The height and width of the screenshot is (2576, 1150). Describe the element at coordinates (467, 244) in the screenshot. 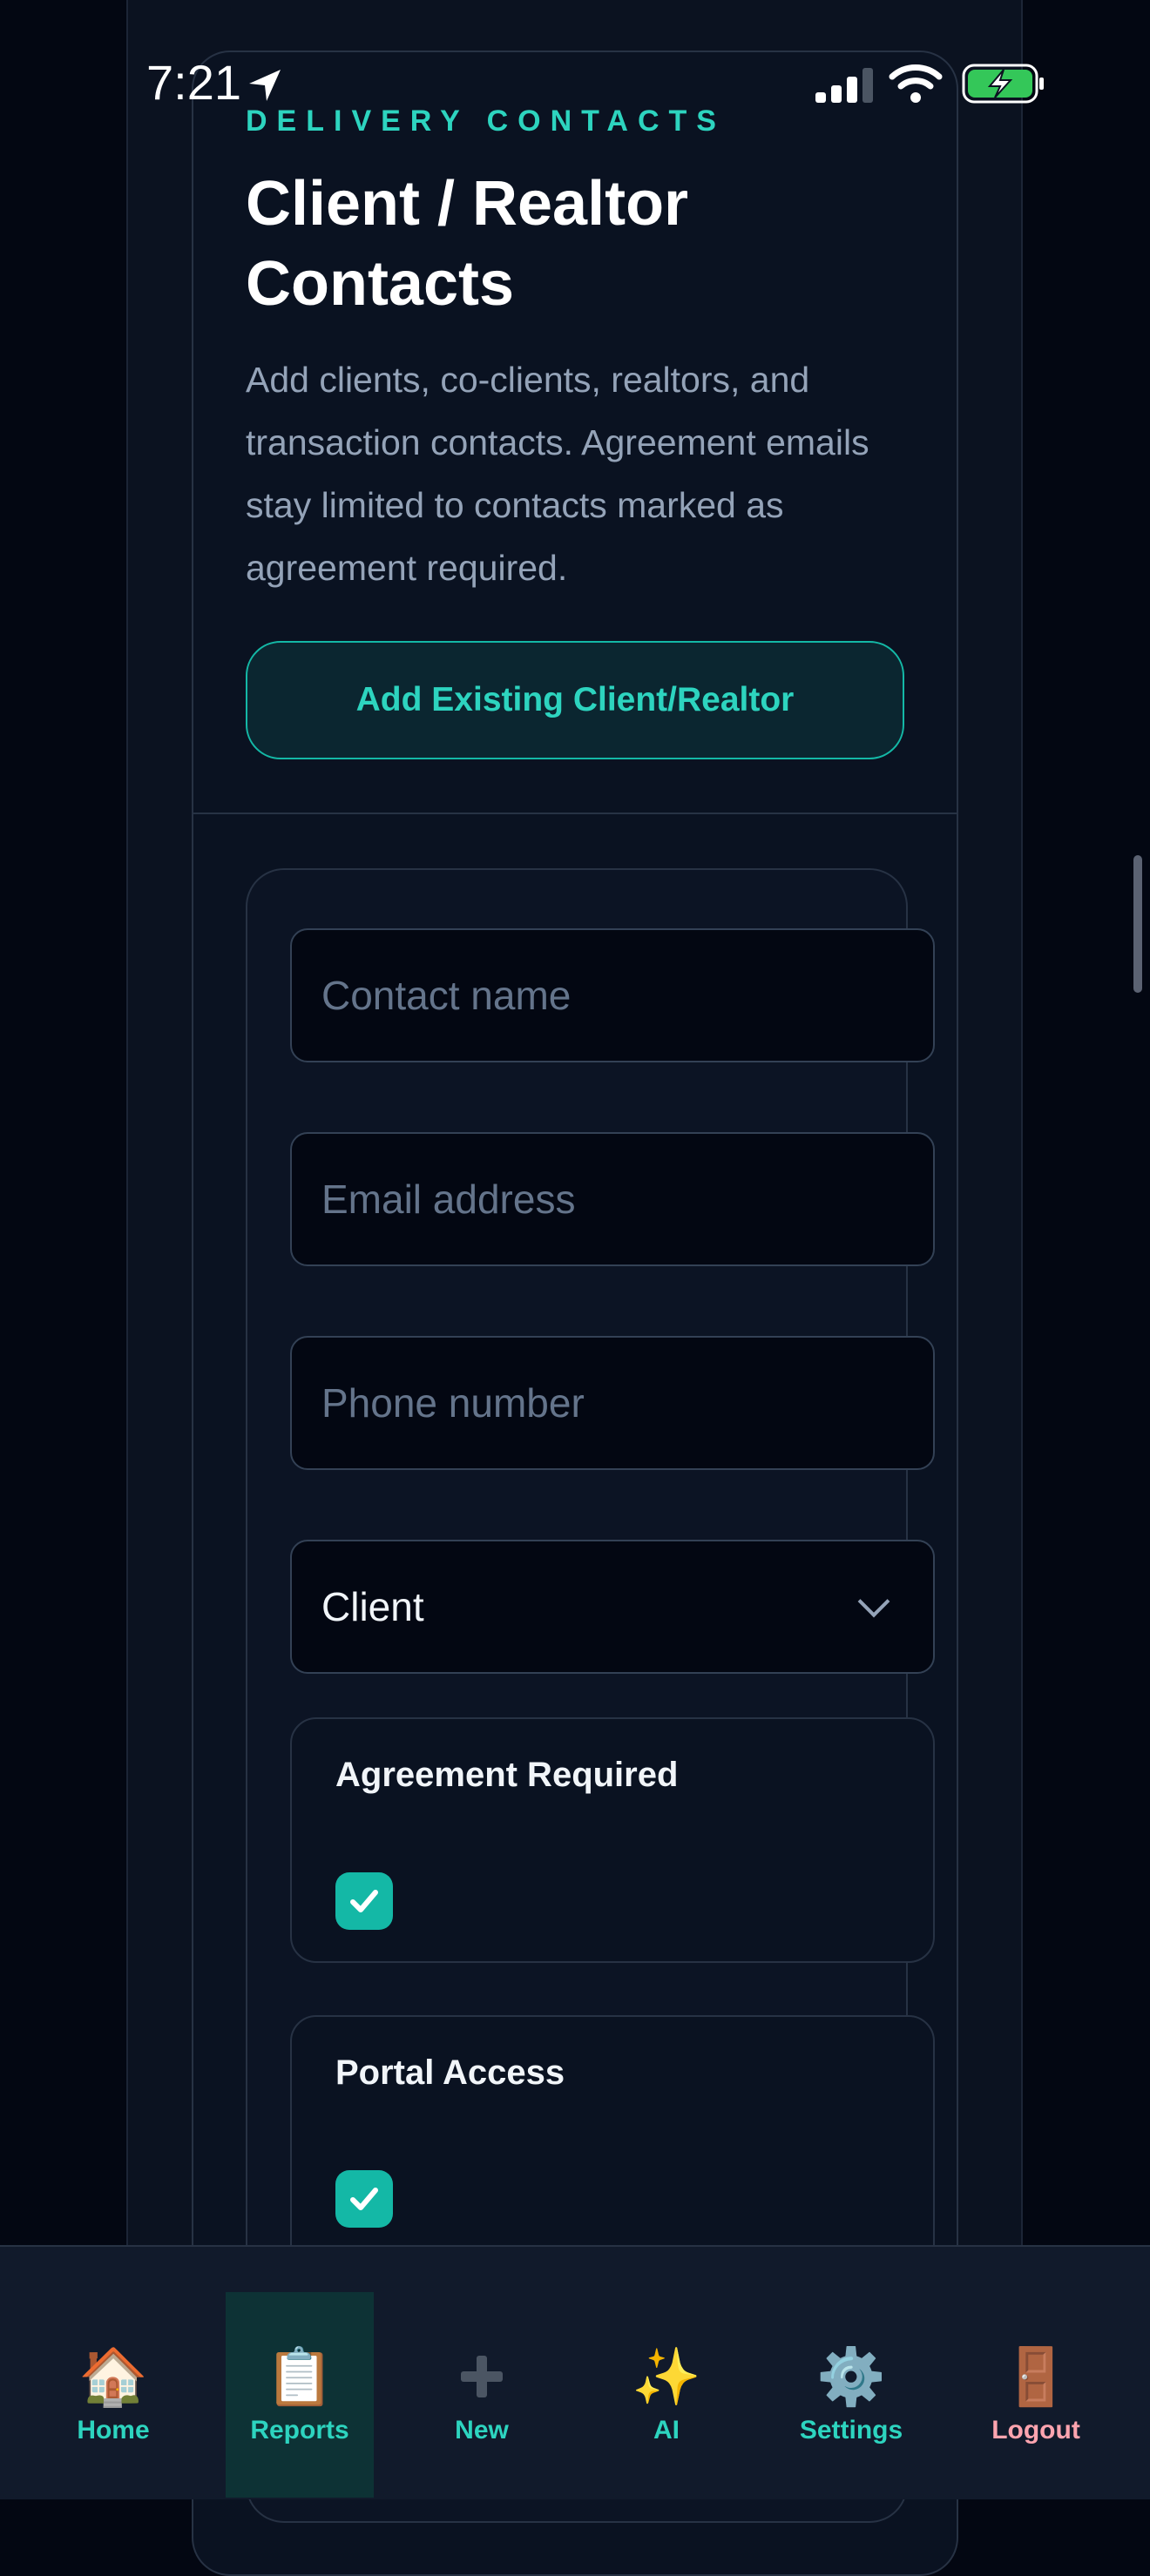

I see `section-title: Client / Realtor Contacts` at that location.